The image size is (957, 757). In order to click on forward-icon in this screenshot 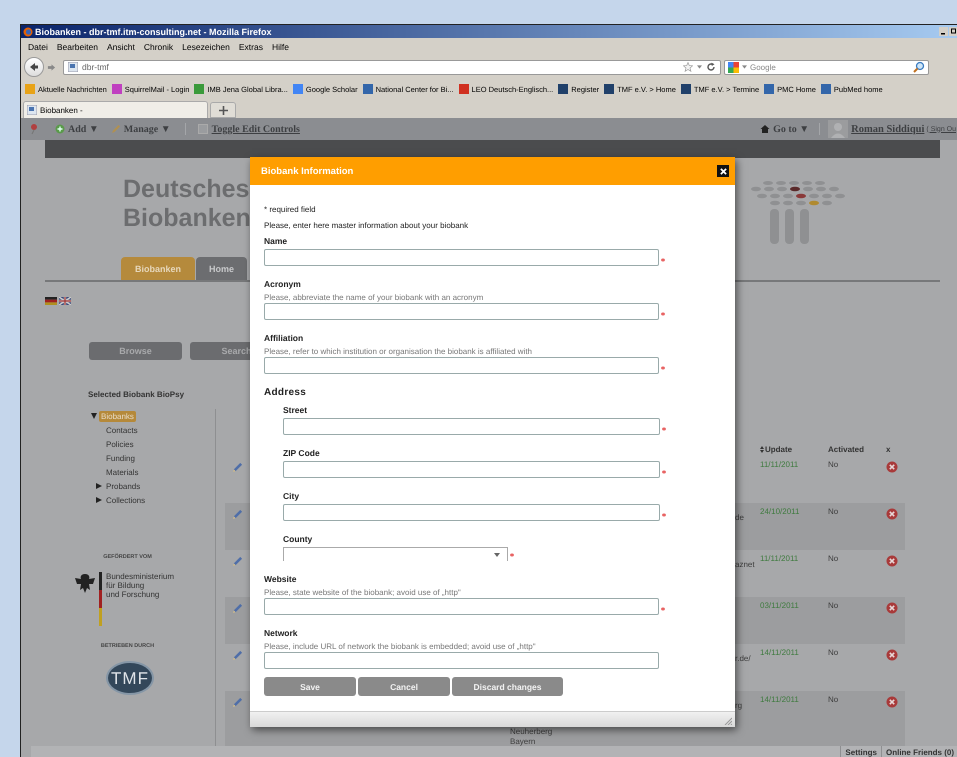, I will do `click(51, 67)`.